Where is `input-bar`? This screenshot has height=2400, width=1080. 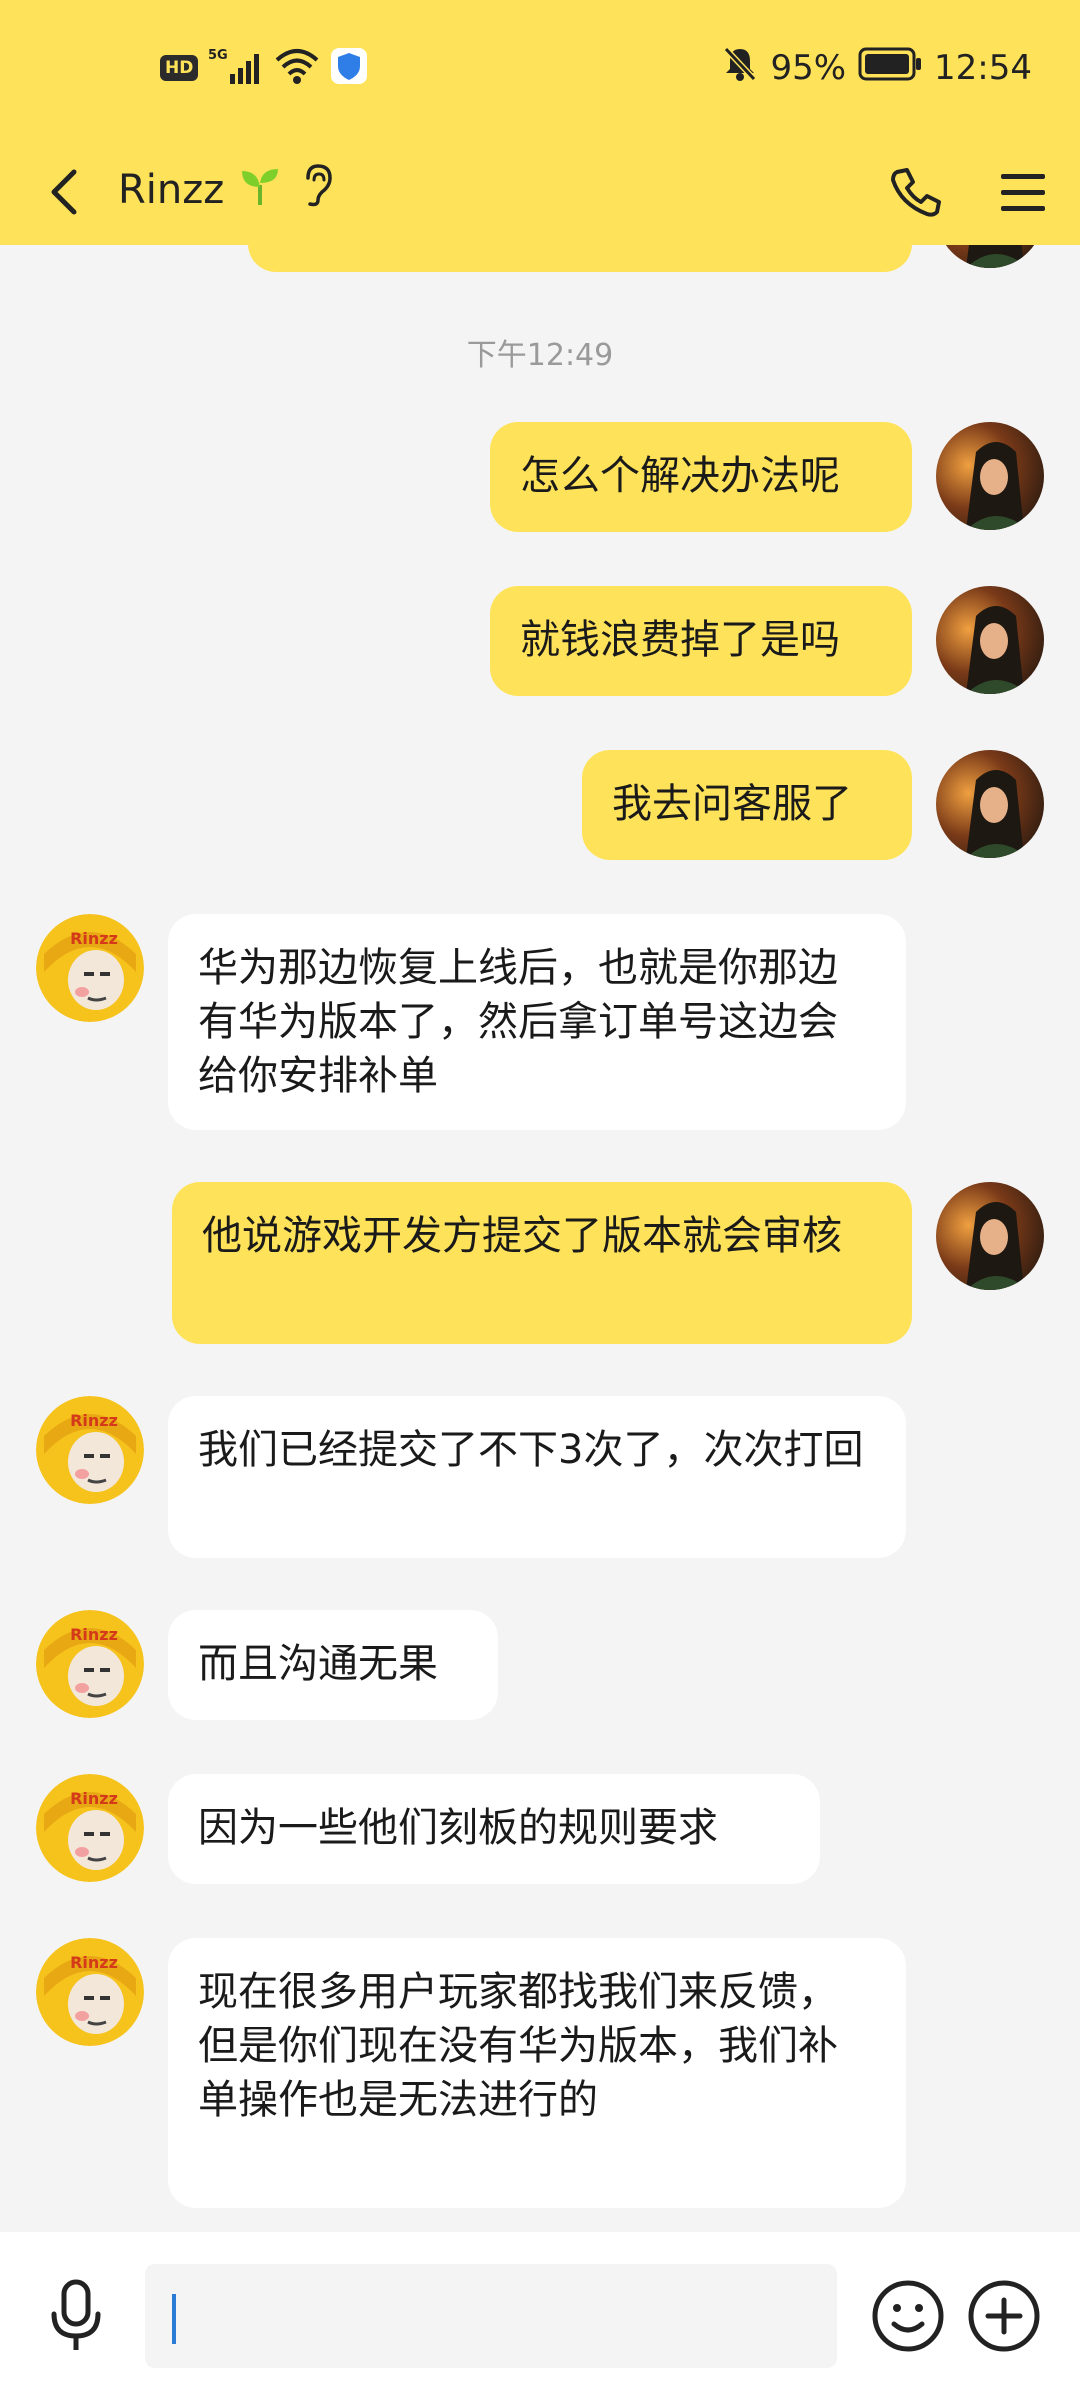
input-bar is located at coordinates (540, 2316).